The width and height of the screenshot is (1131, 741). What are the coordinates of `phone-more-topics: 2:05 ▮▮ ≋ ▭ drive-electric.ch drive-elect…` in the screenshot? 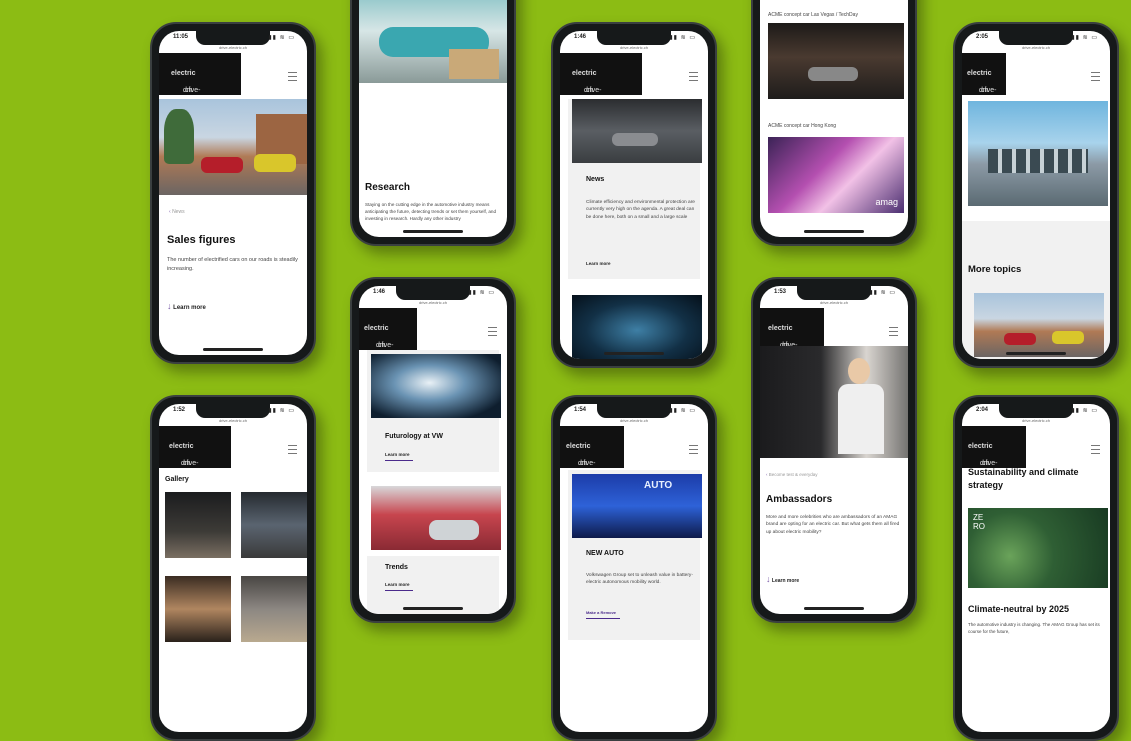 It's located at (1036, 195).